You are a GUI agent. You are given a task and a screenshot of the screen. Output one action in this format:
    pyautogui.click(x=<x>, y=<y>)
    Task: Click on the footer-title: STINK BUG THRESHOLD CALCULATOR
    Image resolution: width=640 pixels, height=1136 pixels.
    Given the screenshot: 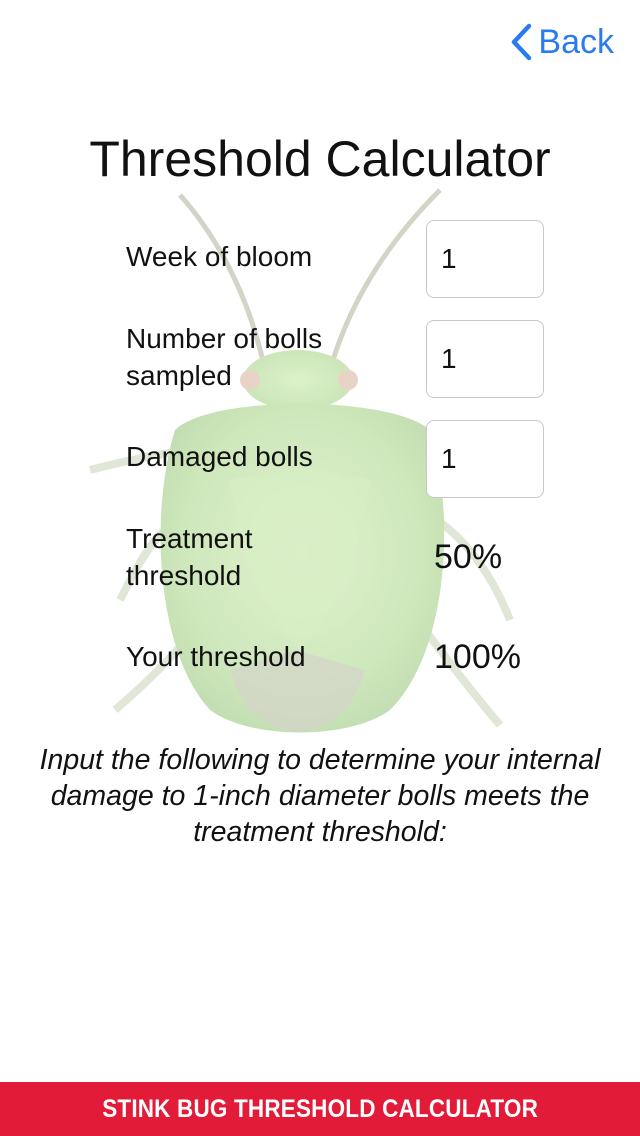 What is the action you would take?
    pyautogui.click(x=320, y=1108)
    